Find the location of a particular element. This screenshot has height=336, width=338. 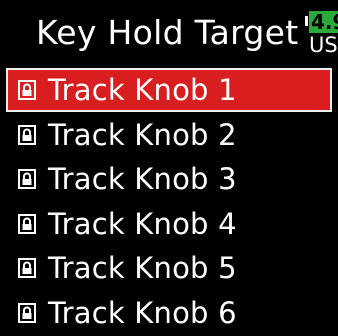

list-item-track-knob-5: Track Knob 5 is located at coordinates (169, 268).